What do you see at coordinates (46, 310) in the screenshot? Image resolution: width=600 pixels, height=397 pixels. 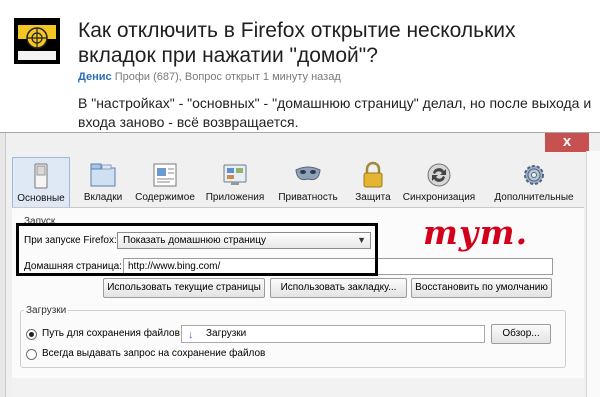 I see `downloads-group-title: Загрузки` at bounding box center [46, 310].